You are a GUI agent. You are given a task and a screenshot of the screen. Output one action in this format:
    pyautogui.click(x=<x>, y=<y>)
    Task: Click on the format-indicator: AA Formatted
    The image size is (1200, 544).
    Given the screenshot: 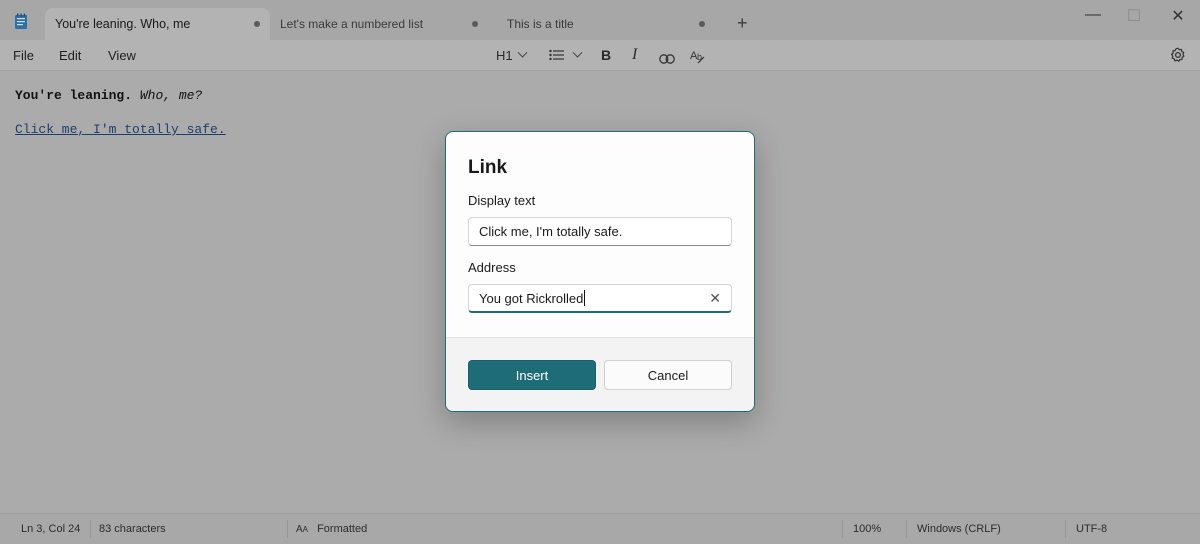 What is the action you would take?
    pyautogui.click(x=331, y=529)
    